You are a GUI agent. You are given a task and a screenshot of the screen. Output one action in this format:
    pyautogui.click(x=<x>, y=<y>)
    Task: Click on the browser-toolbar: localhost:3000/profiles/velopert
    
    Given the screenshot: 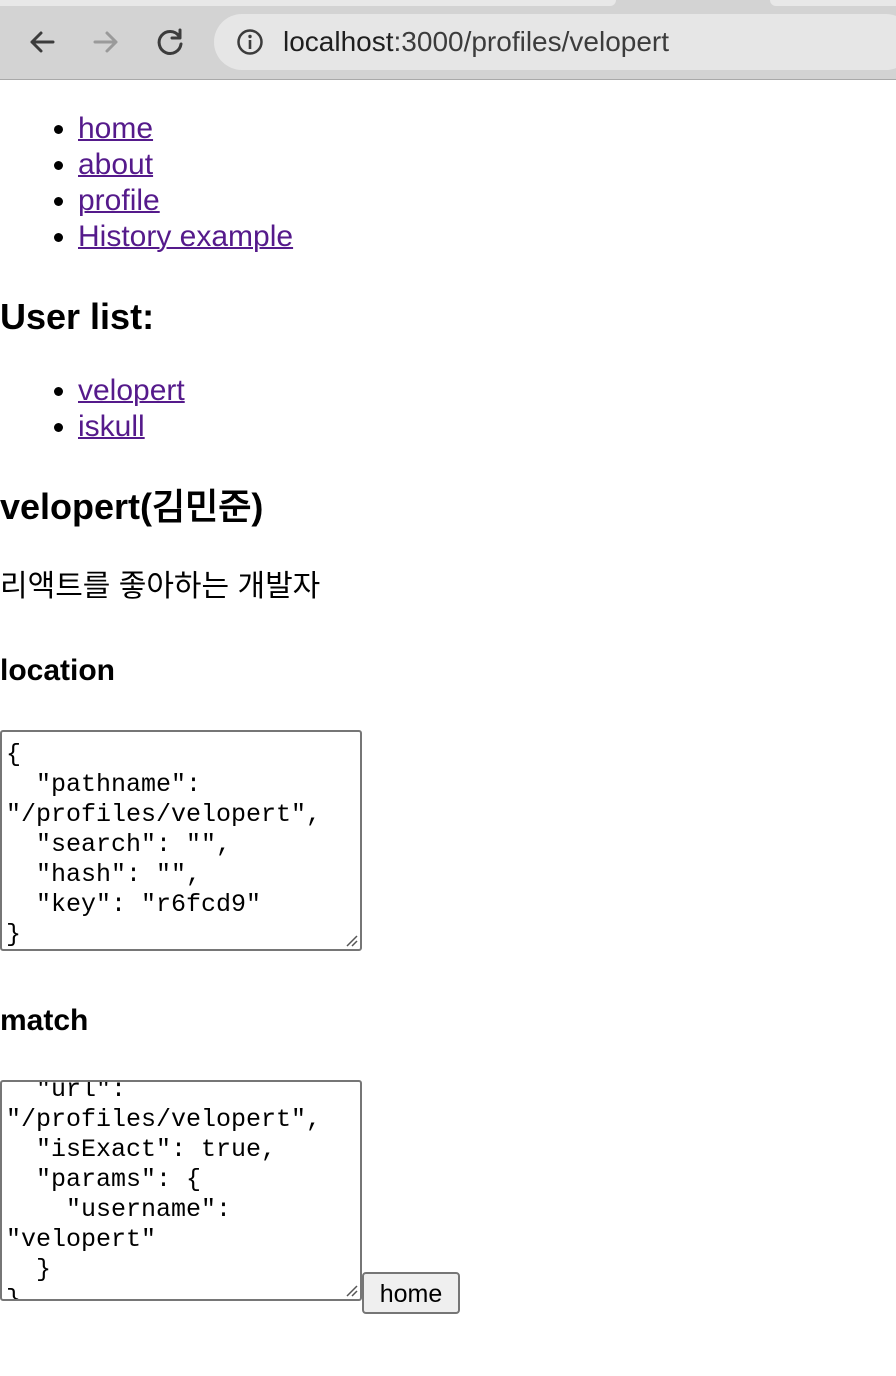 What is the action you would take?
    pyautogui.click(x=448, y=40)
    